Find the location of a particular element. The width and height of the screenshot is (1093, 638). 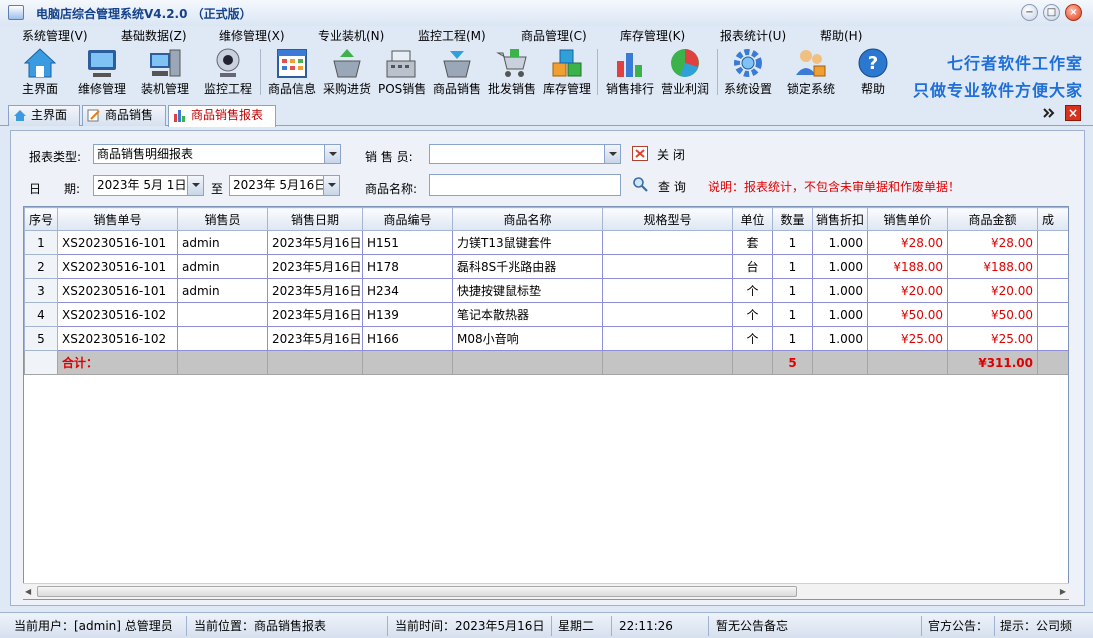

cell-unit: 台 is located at coordinates (752, 266).